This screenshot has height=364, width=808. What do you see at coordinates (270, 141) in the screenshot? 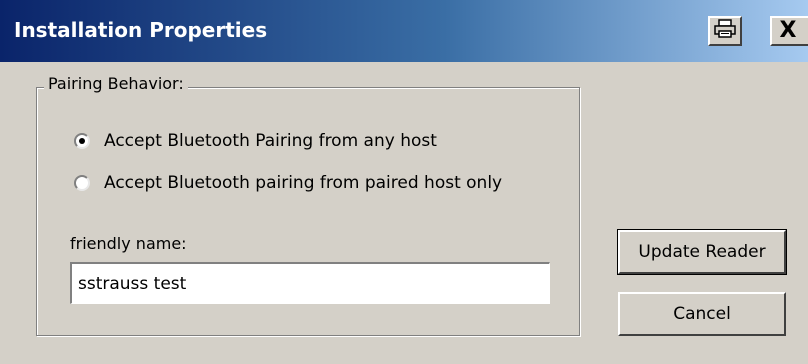
I see `radio-label: Accept Bluetooth Pairing from any host` at bounding box center [270, 141].